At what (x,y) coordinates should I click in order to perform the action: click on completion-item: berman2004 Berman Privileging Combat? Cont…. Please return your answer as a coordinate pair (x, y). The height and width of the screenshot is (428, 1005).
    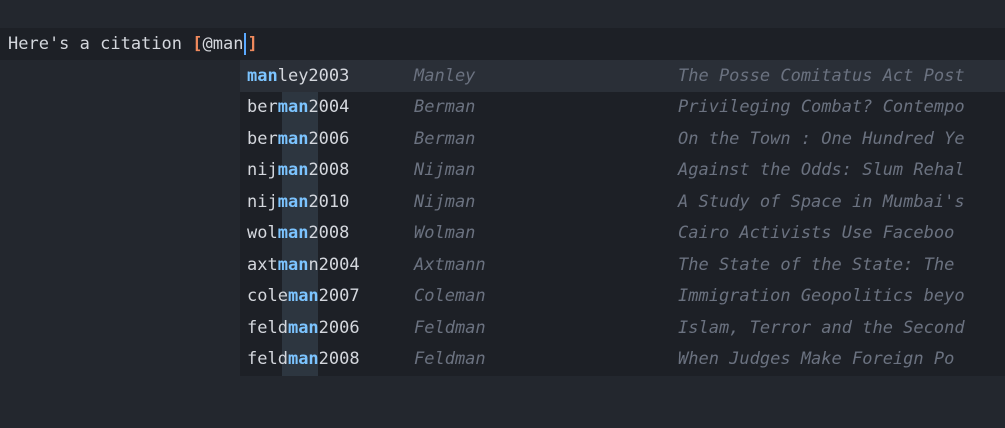
    Looking at the image, I should click on (622, 108).